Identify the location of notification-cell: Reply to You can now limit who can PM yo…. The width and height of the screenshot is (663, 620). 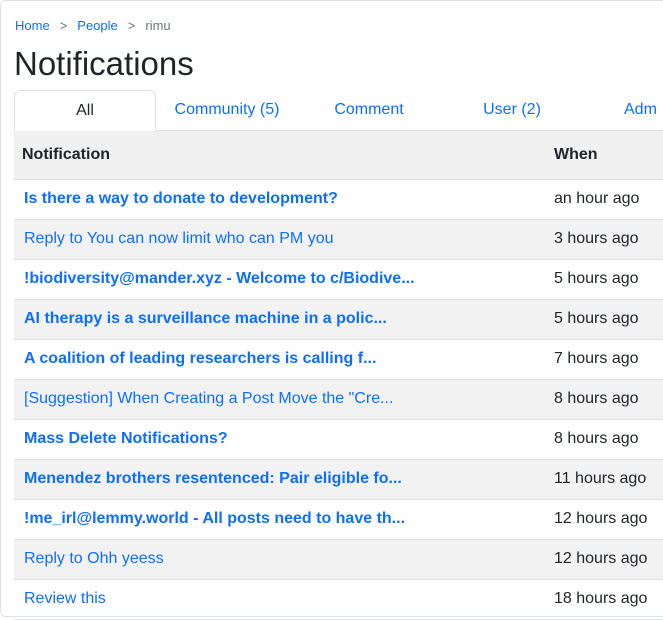
(284, 239).